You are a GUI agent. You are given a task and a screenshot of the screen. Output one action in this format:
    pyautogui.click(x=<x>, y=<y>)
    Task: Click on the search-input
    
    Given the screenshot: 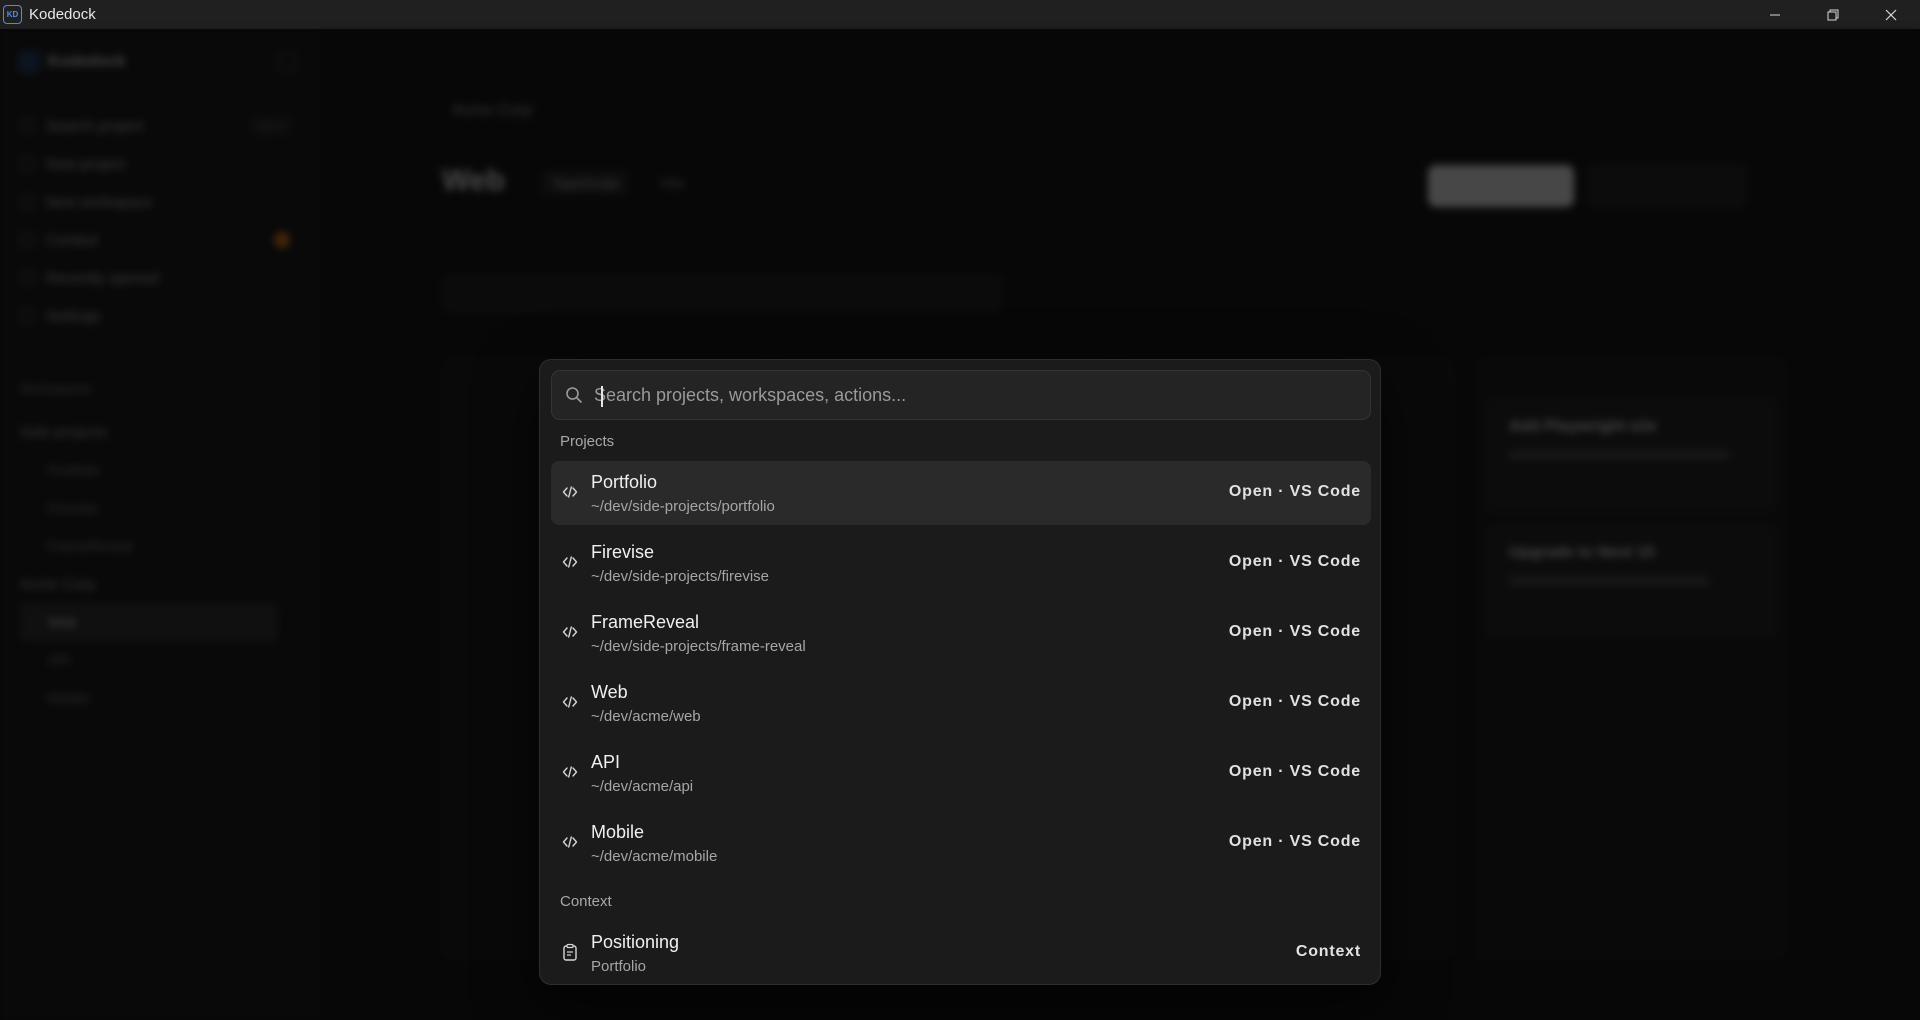 What is the action you would take?
    pyautogui.click(x=978, y=395)
    